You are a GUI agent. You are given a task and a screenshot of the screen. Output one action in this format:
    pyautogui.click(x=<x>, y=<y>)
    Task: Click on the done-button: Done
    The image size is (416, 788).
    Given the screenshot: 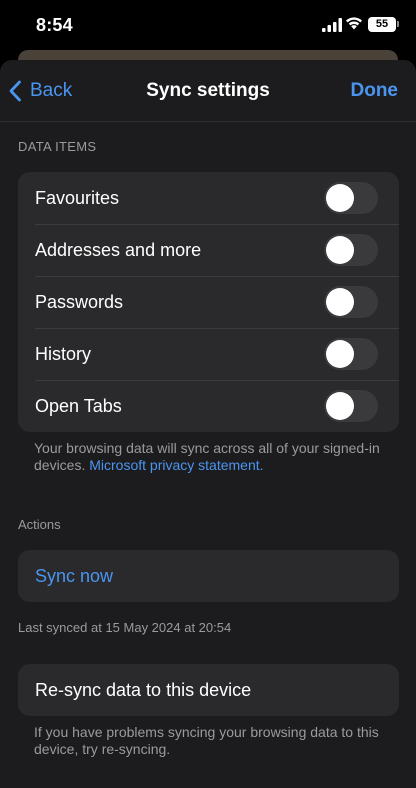 What is the action you would take?
    pyautogui.click(x=375, y=91)
    